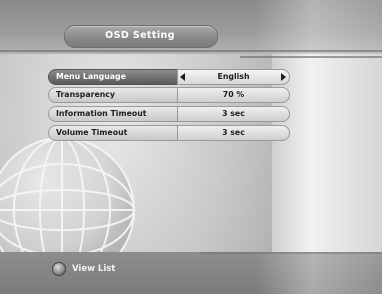  What do you see at coordinates (318, 273) in the screenshot?
I see `footer-band-highlight` at bounding box center [318, 273].